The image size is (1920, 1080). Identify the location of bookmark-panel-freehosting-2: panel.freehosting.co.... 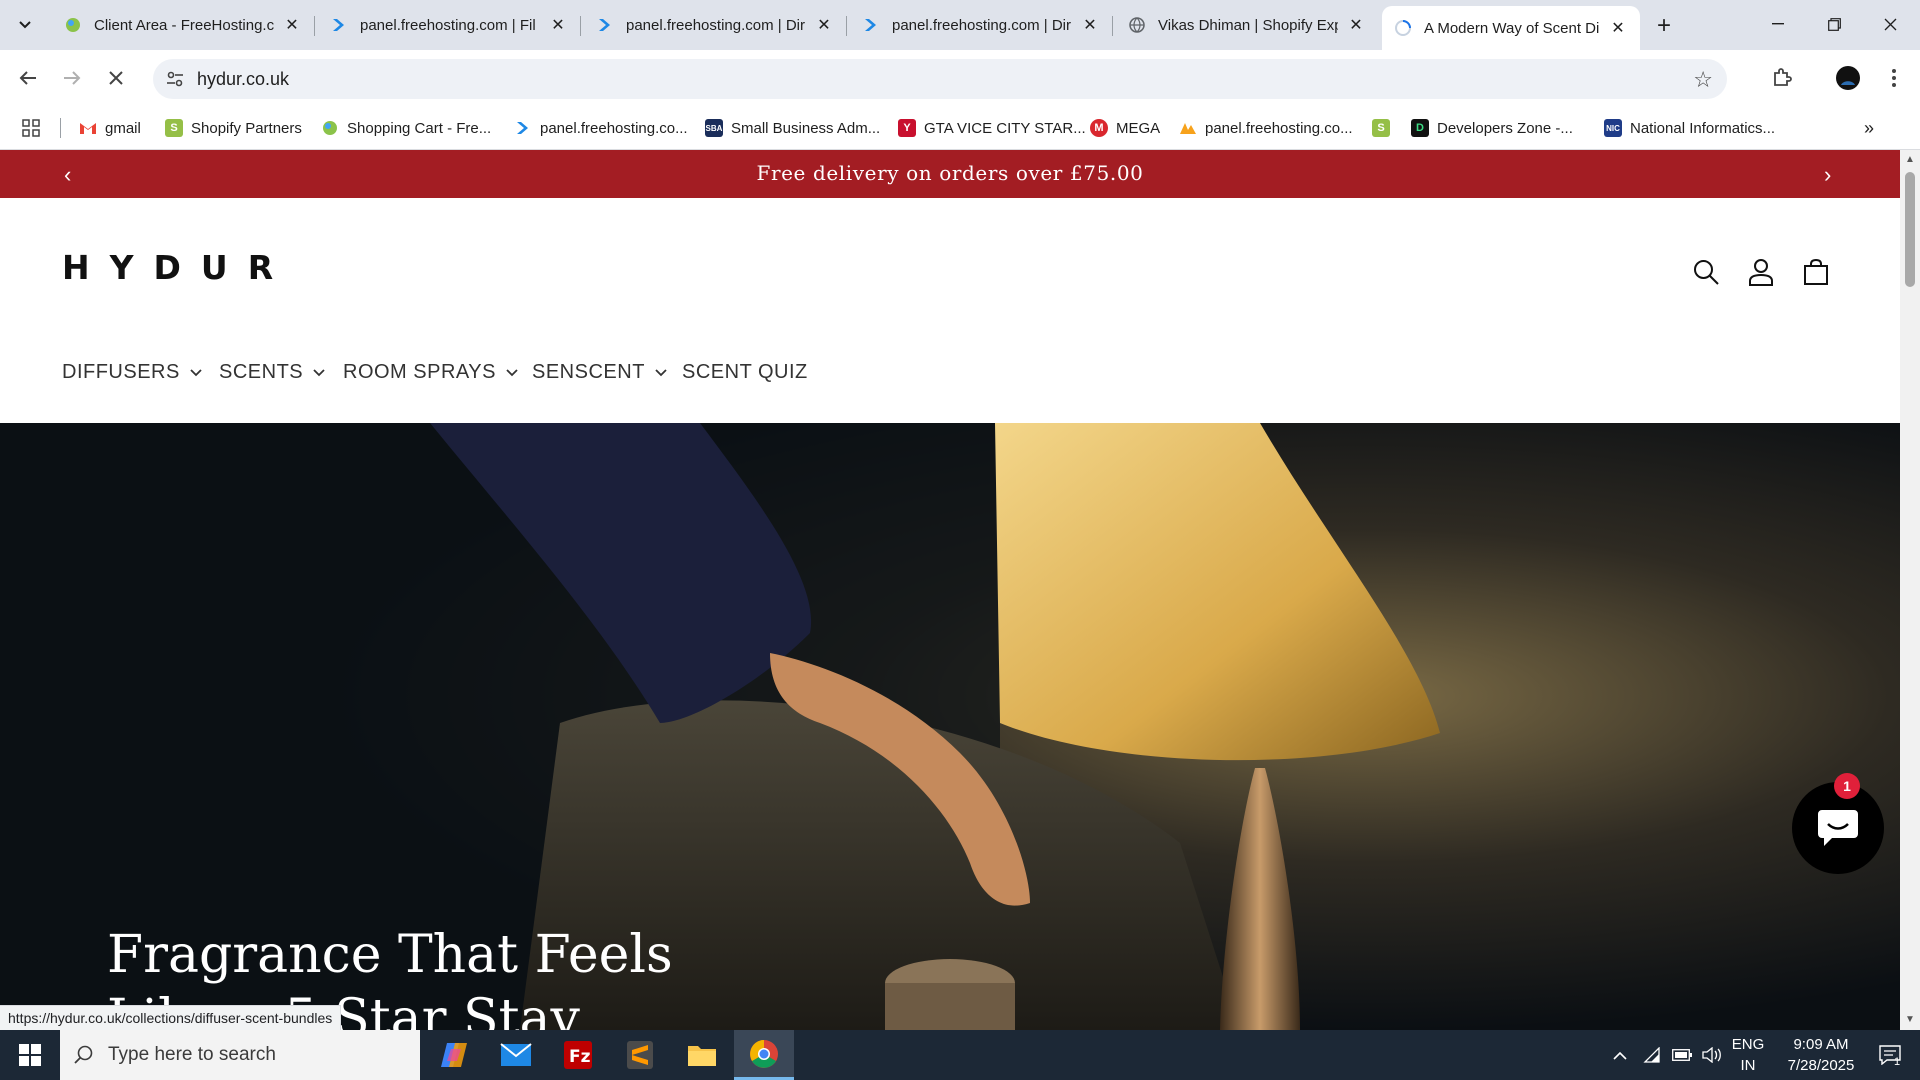
(1266, 128).